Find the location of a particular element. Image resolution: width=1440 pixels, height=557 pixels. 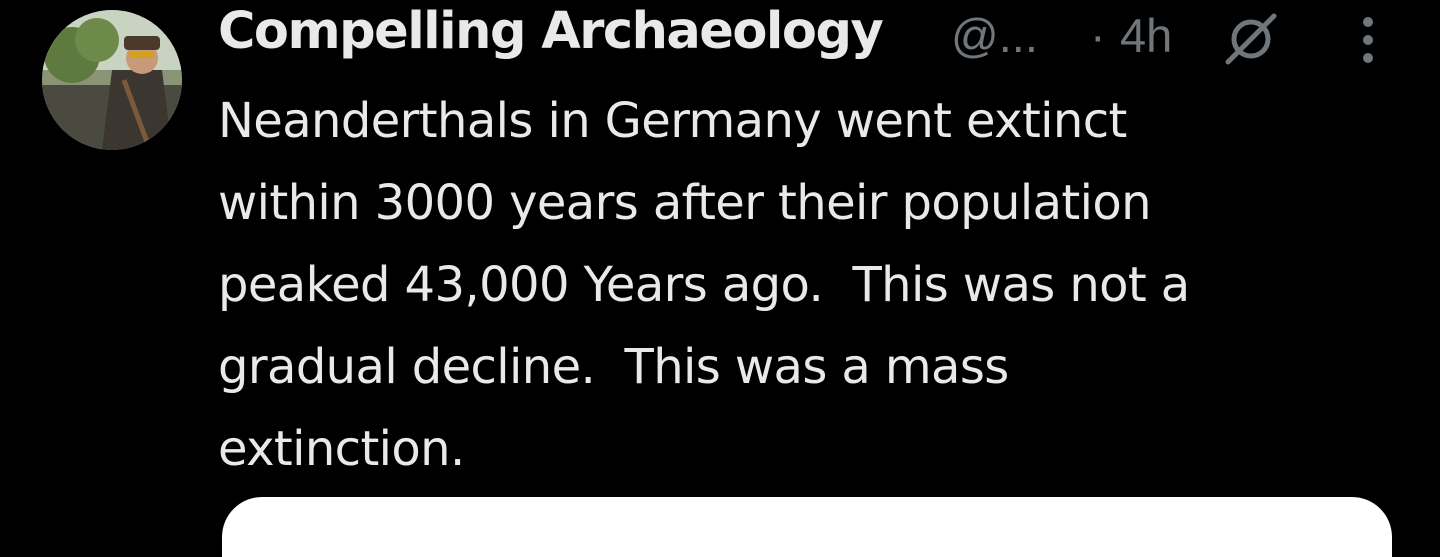

tweet-header: Compelling Archaeology @... · 4h is located at coordinates (818, 35).